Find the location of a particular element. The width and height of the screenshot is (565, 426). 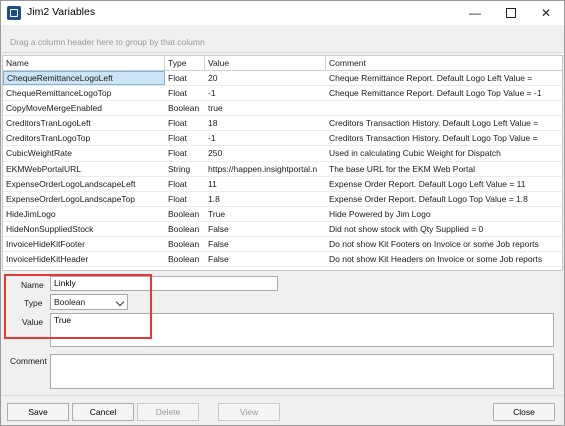

value-label: Value is located at coordinates (33, 322).